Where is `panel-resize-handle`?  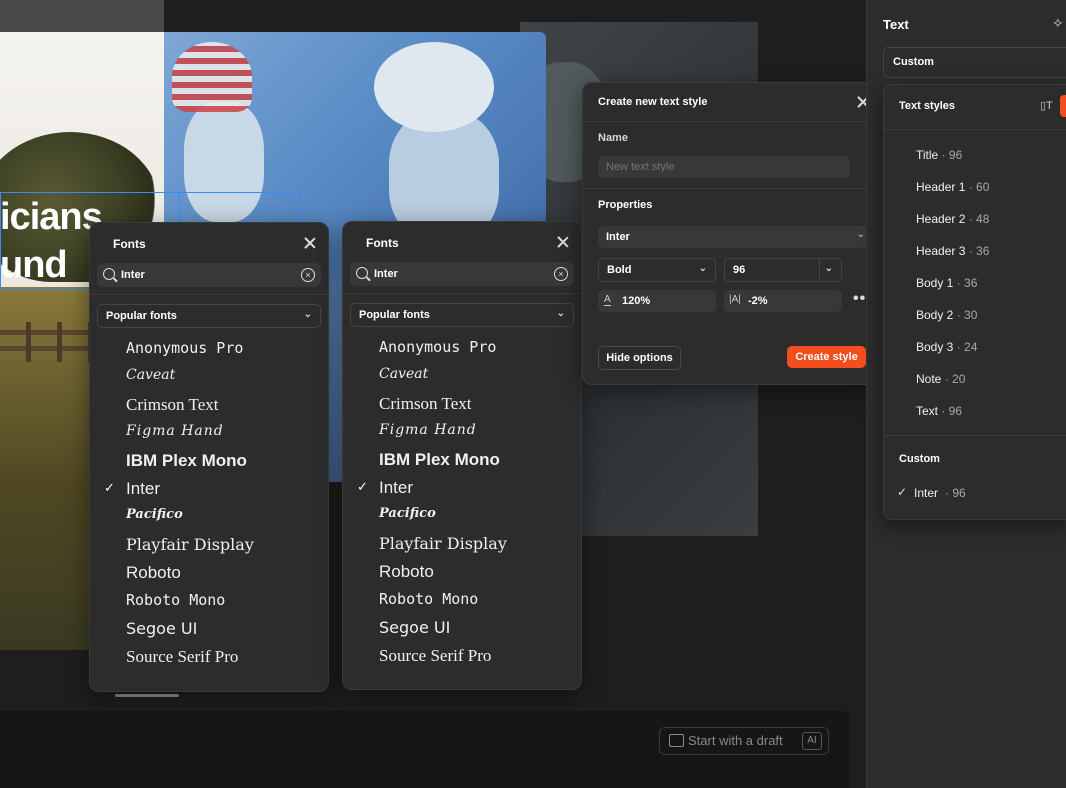 panel-resize-handle is located at coordinates (147, 695).